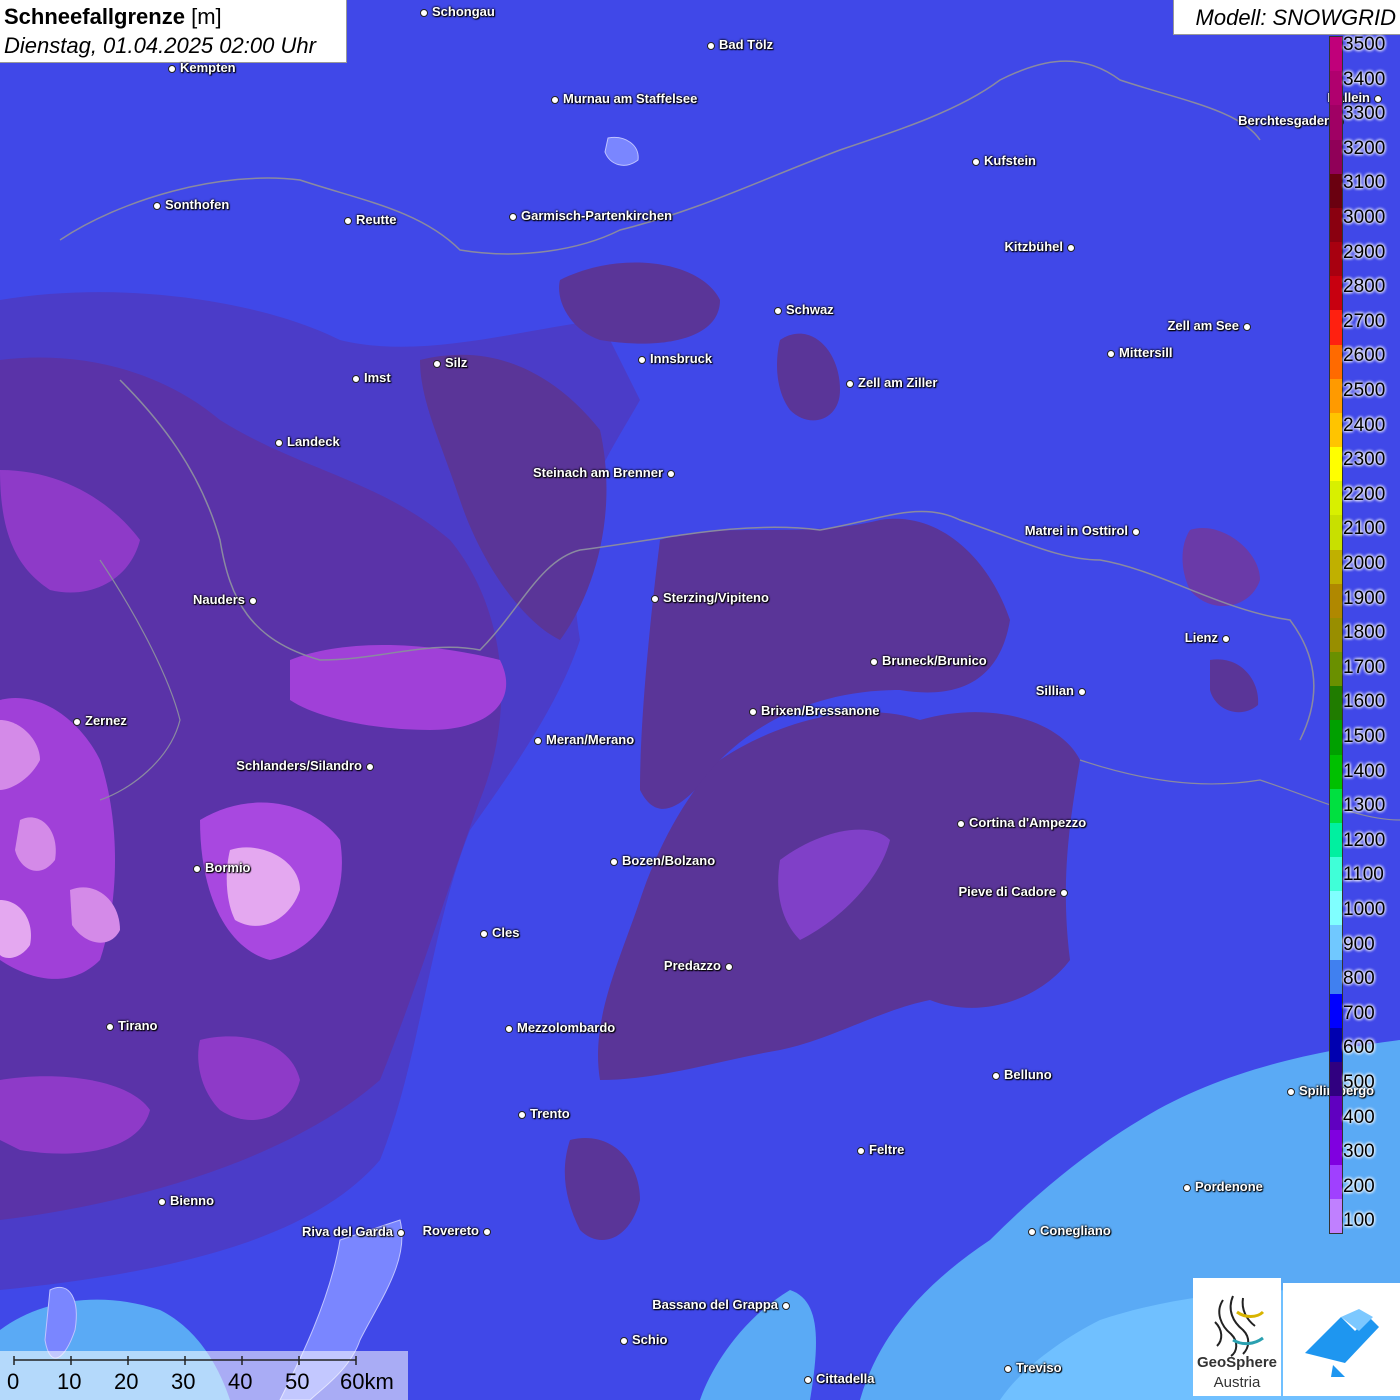  Describe the element at coordinates (1034, 246) in the screenshot. I see `city-label: Kitzbühel` at that location.